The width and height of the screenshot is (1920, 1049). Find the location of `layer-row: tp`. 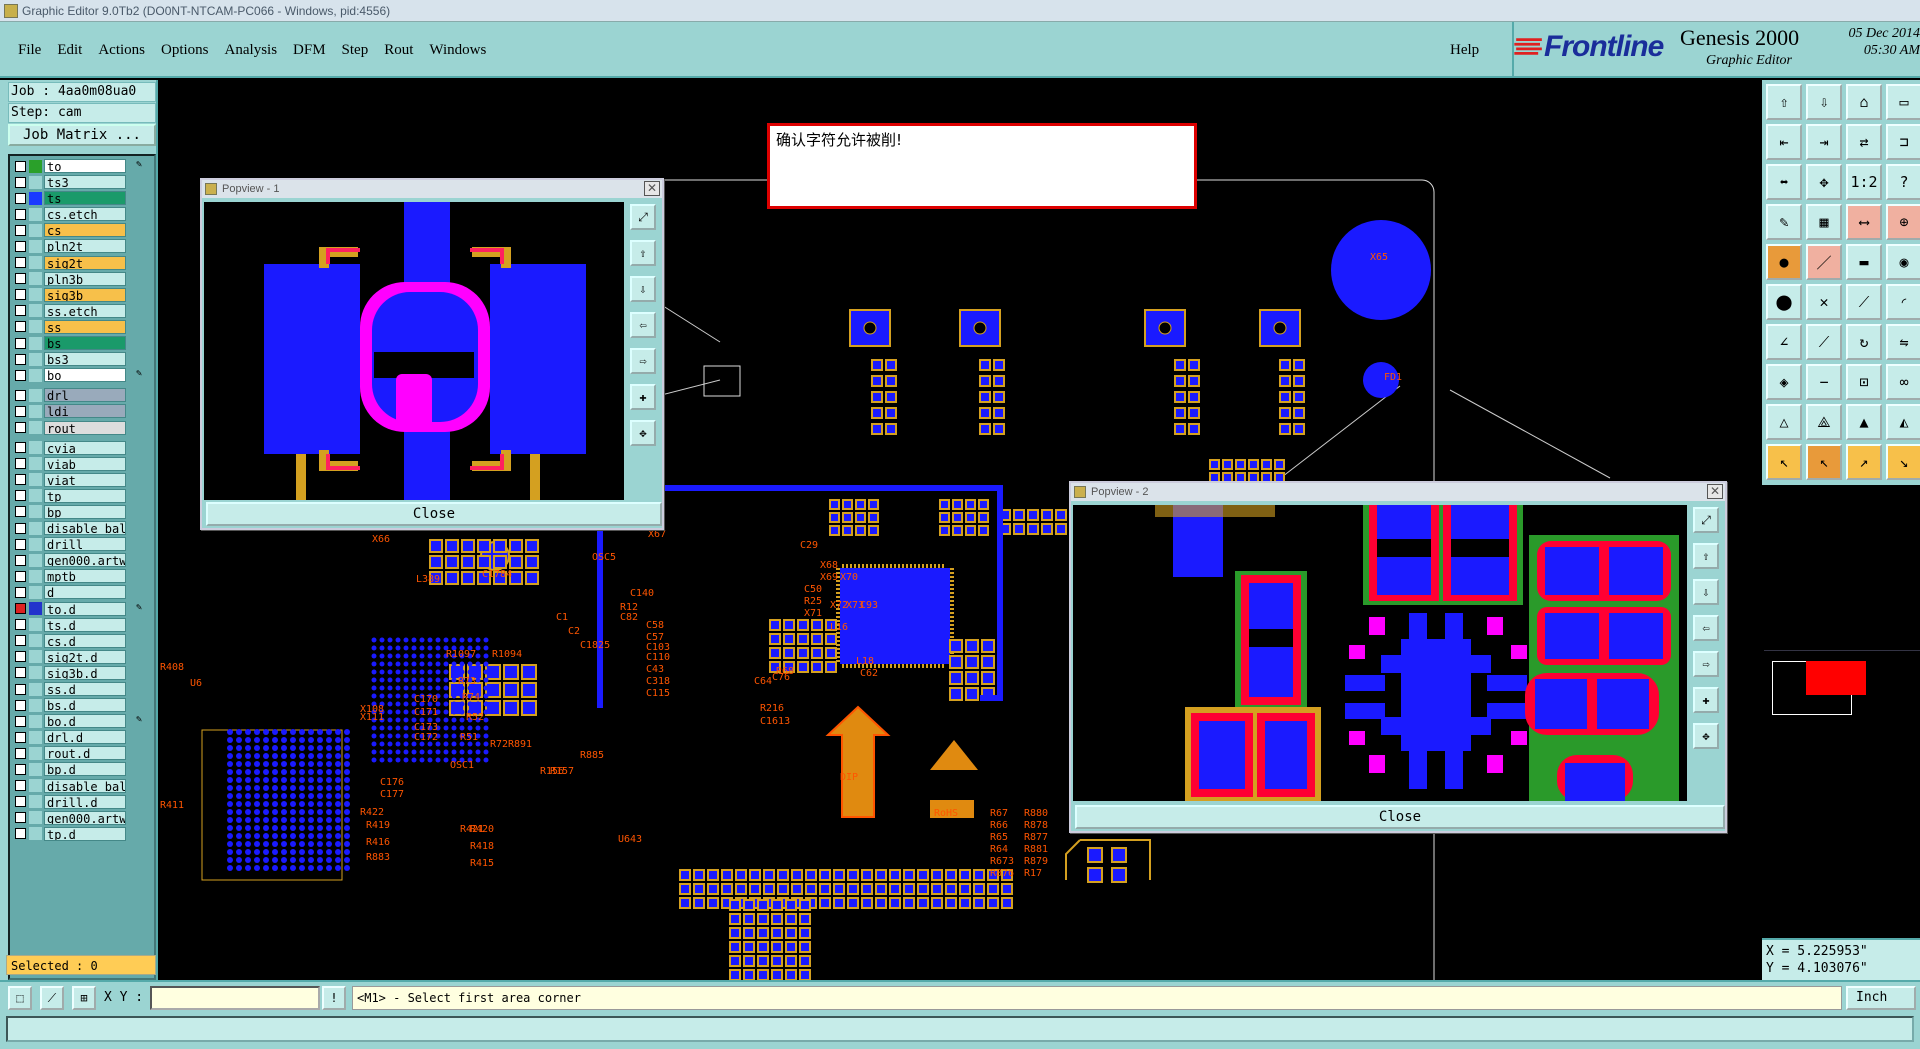

layer-row: tp is located at coordinates (83, 496).